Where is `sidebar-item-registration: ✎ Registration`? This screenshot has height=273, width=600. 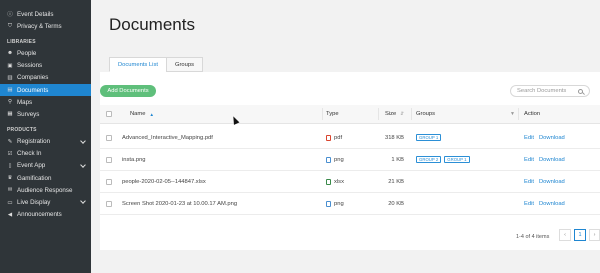
sidebar-item-registration: ✎ Registration is located at coordinates (45, 142).